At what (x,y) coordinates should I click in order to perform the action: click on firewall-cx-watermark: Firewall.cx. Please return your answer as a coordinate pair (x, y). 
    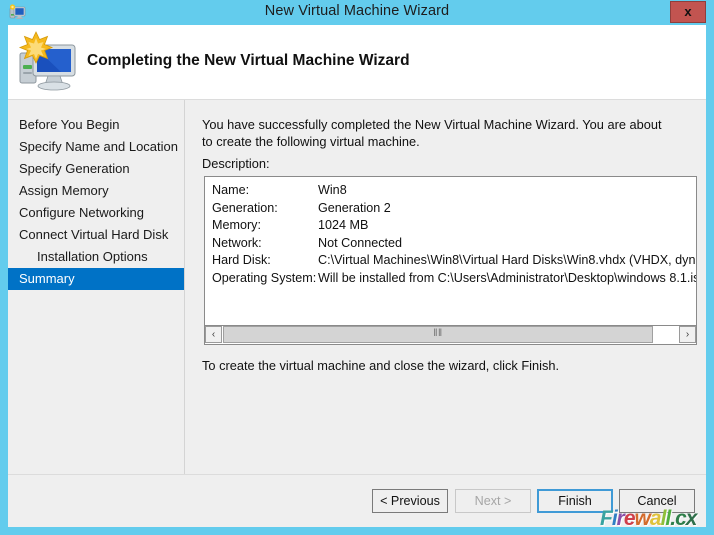
    Looking at the image, I should click on (649, 518).